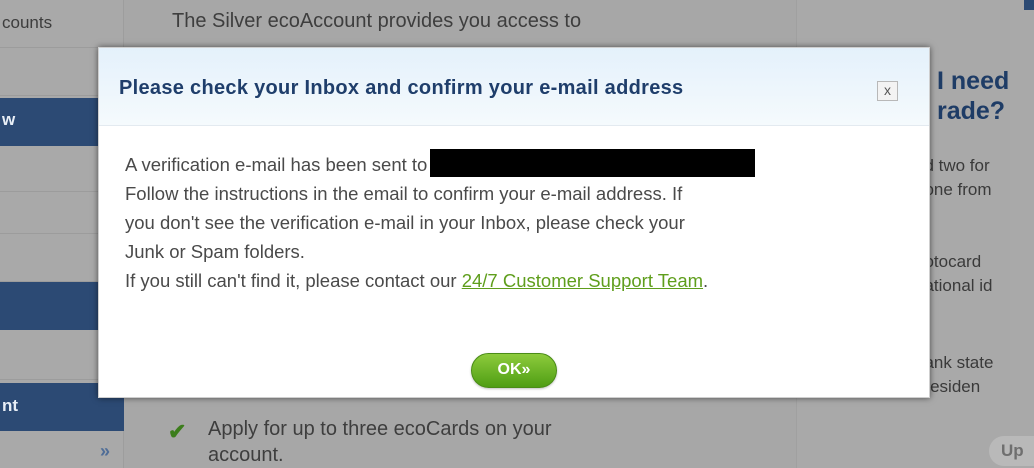 The width and height of the screenshot is (1034, 468). Describe the element at coordinates (62, 449) in the screenshot. I see `sidebar-item-more: »` at that location.